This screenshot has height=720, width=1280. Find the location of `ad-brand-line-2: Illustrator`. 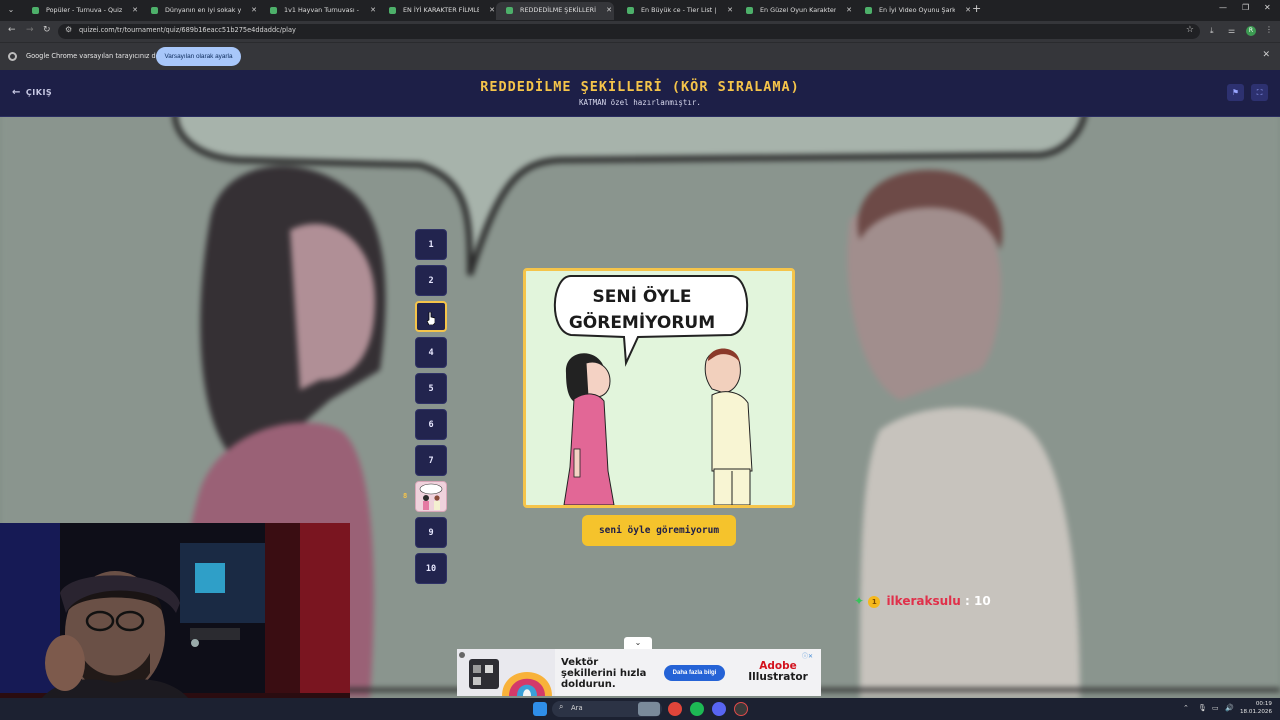

ad-brand-line-2: Illustrator is located at coordinates (778, 677).